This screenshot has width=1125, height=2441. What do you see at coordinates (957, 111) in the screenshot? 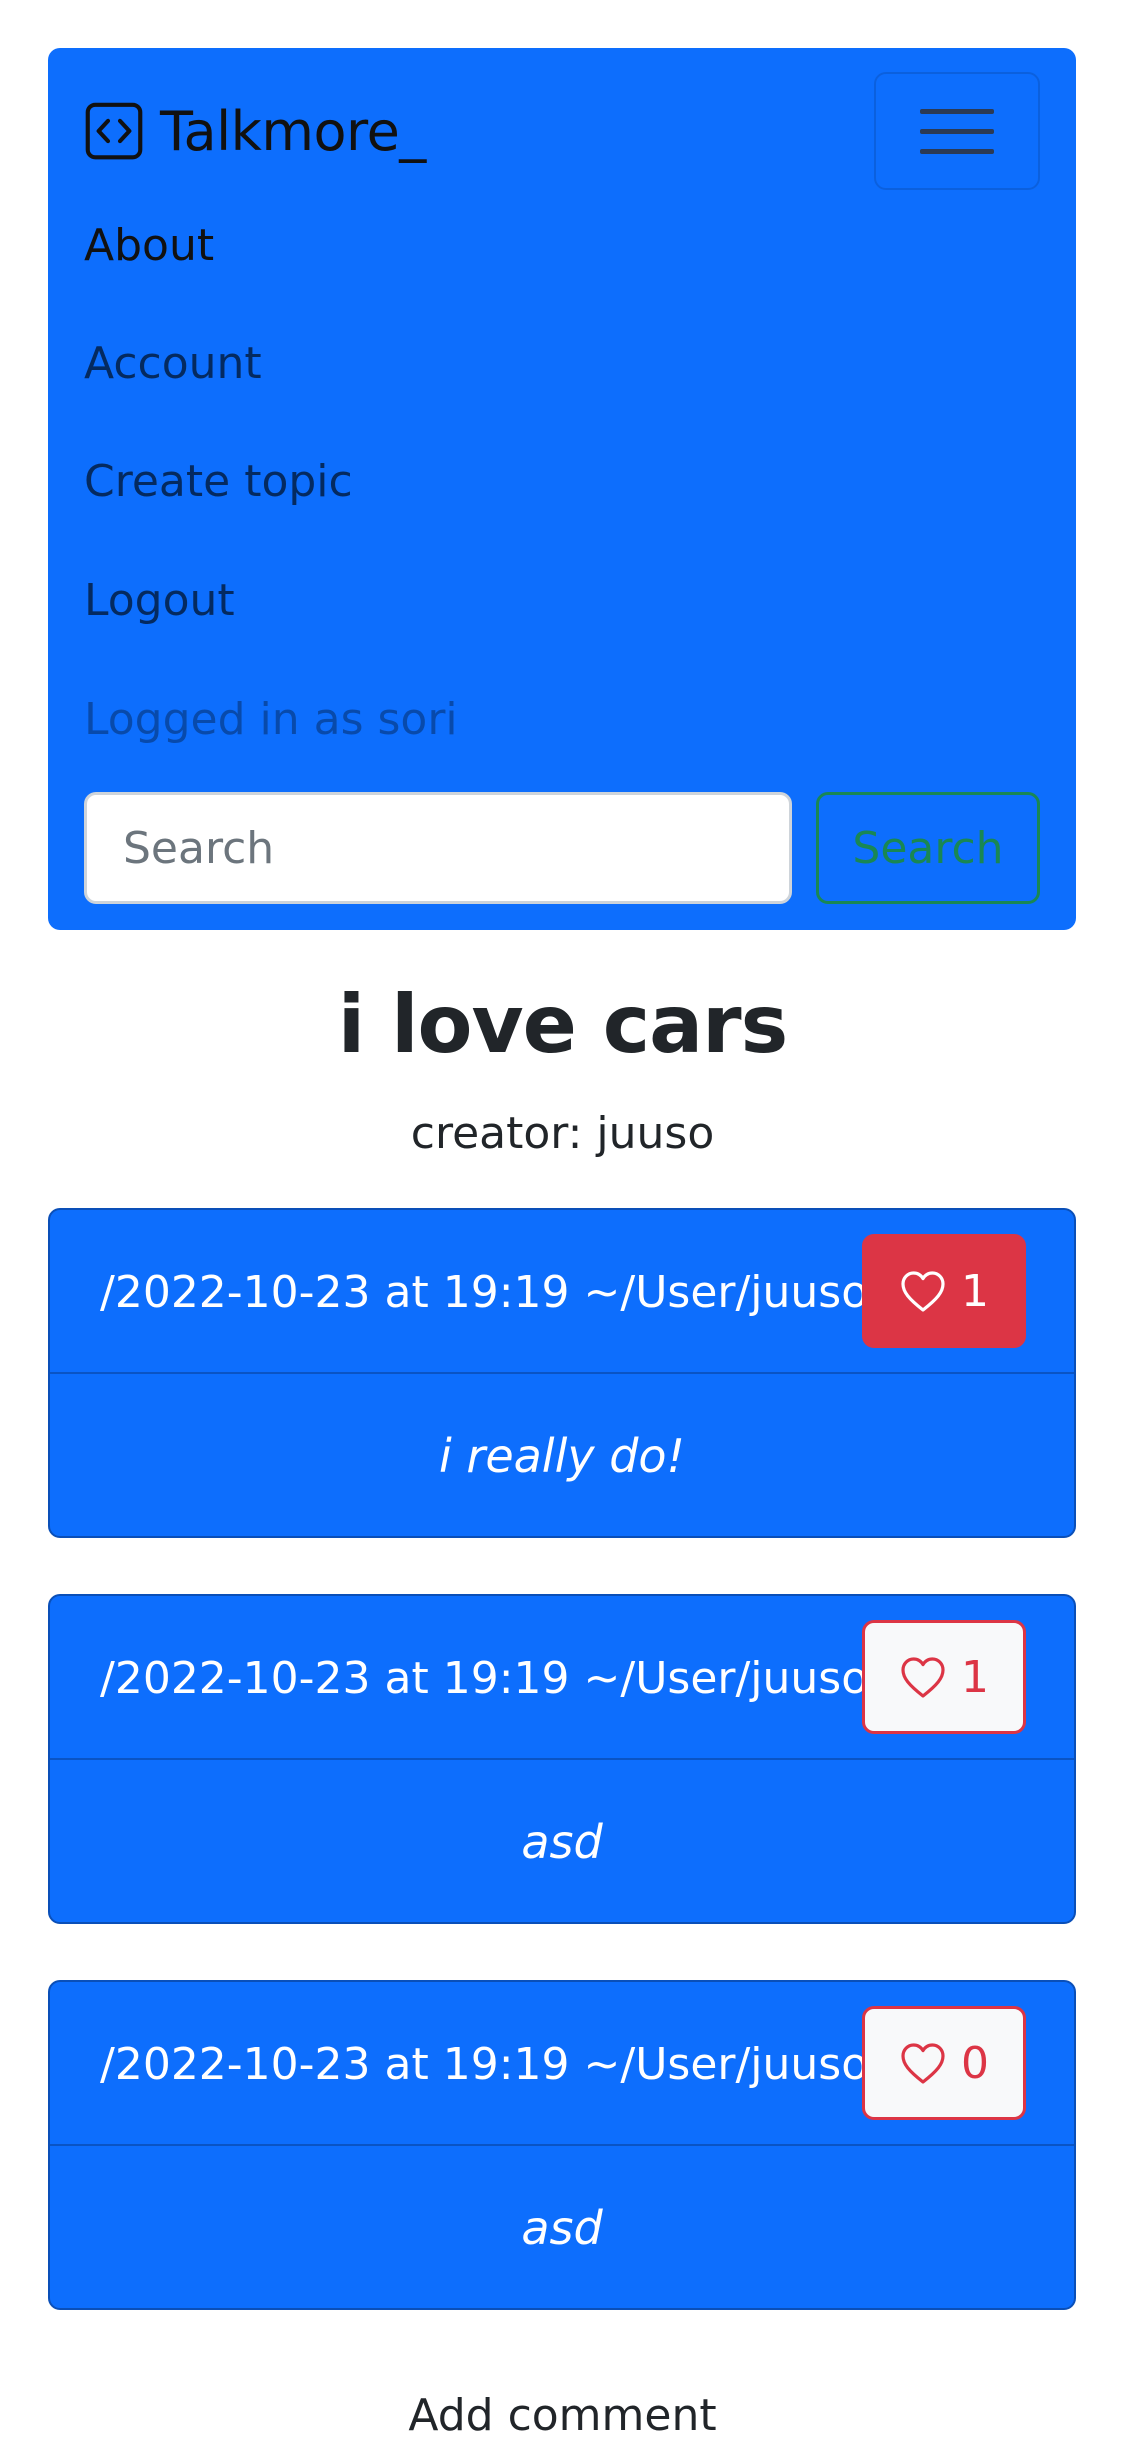
I see `hamburger-menu-icon` at bounding box center [957, 111].